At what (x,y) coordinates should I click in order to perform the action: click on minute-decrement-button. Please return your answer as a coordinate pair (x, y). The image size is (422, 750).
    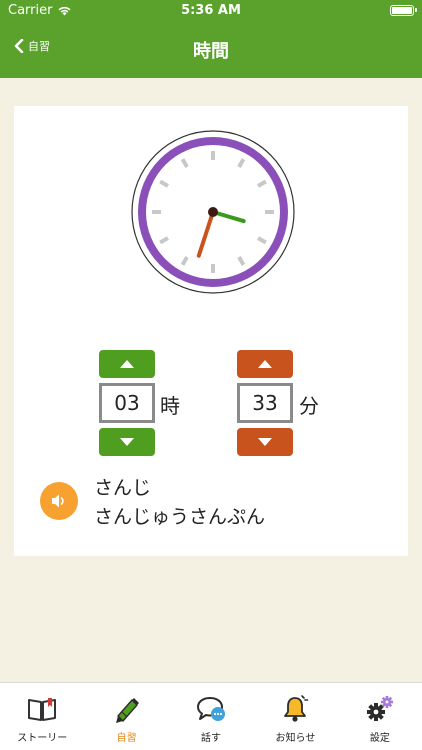
    Looking at the image, I should click on (265, 442).